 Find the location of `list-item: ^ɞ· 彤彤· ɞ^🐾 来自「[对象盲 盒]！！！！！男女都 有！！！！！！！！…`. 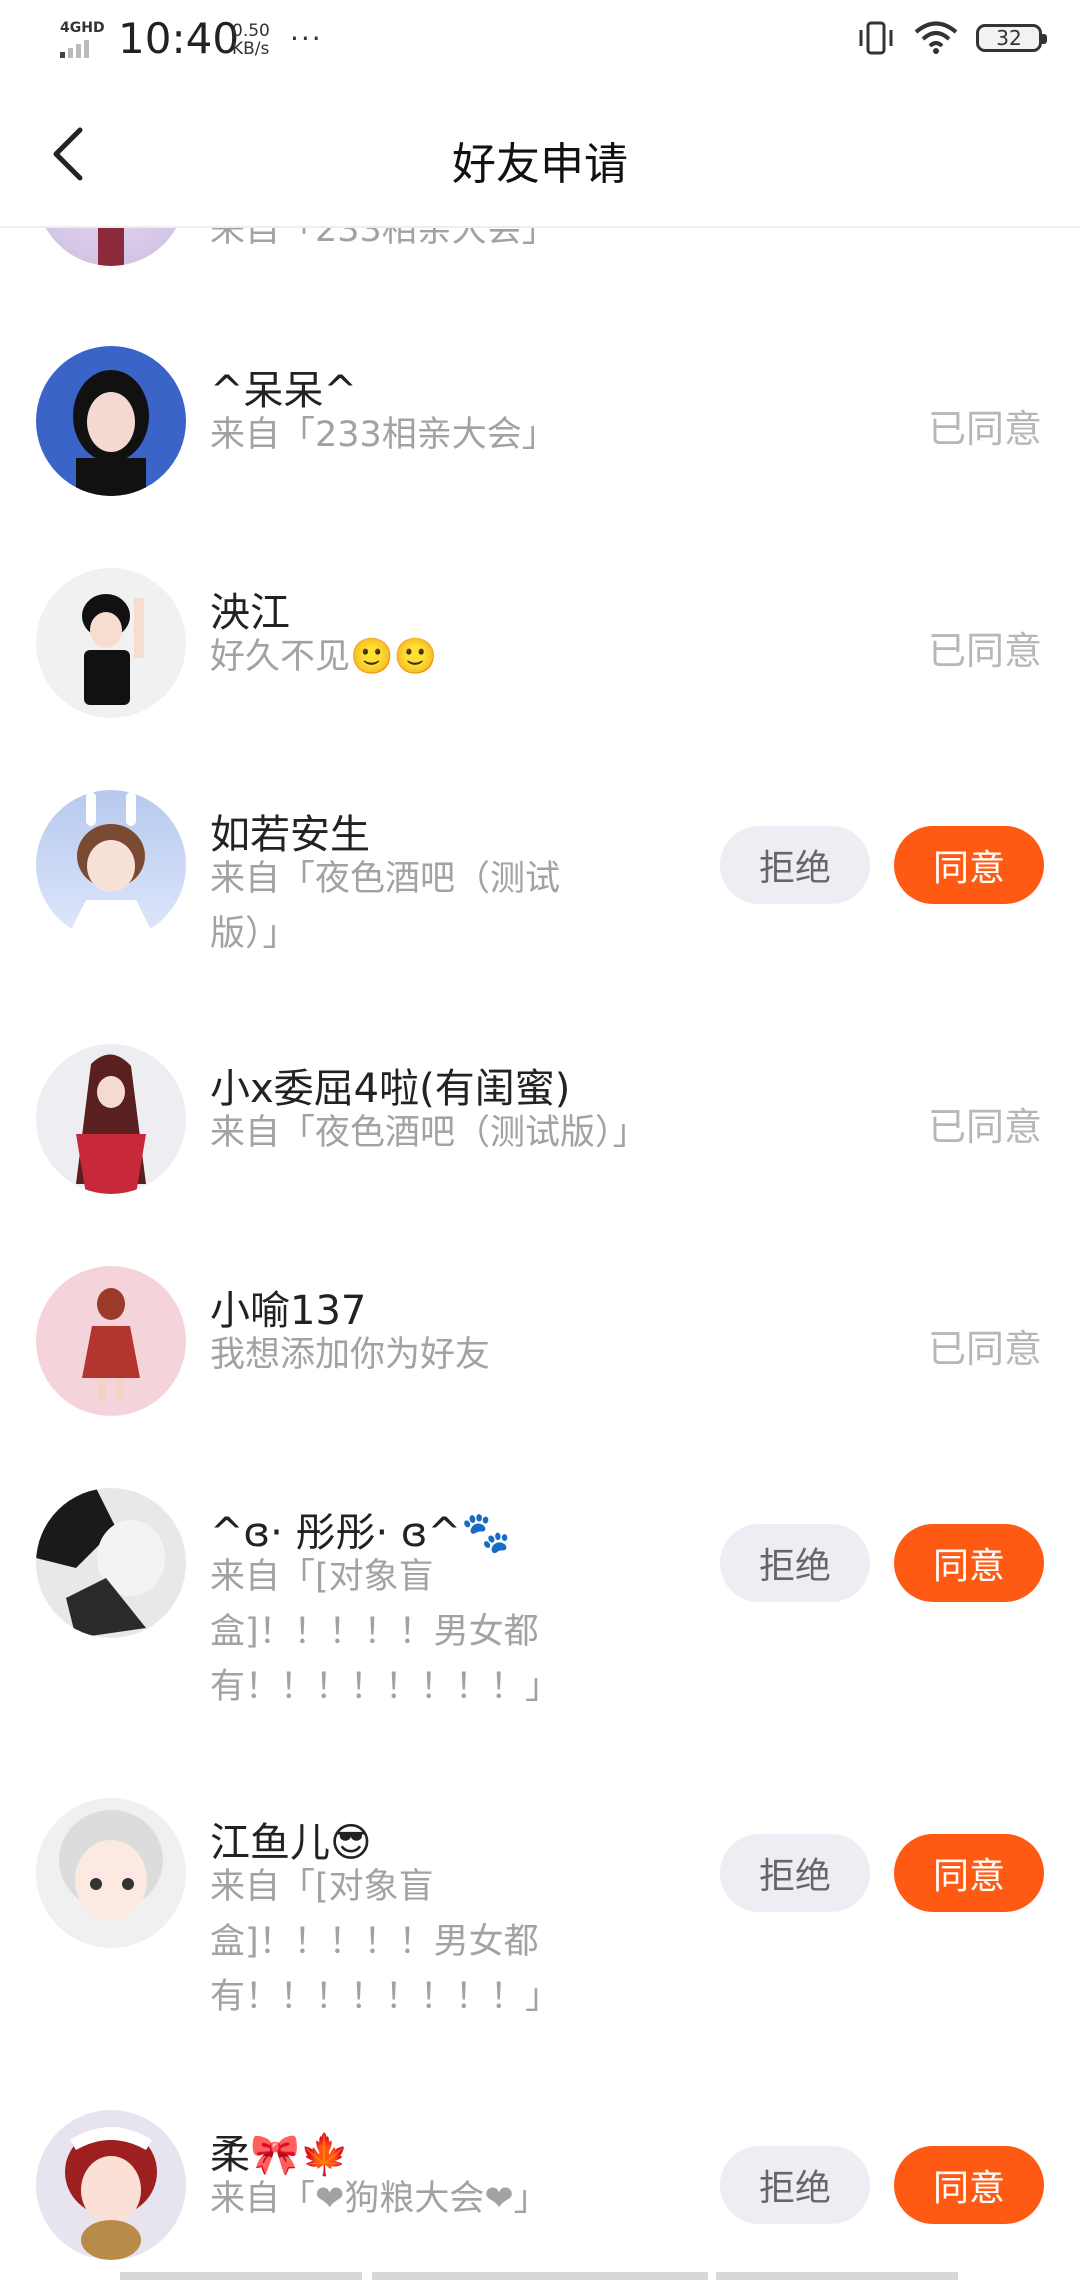

list-item: ^ɞ· 彤彤· ɞ^🐾 来自「[对象盲 盒]！！！！！男女都 有！！！！！！！！… is located at coordinates (540, 1638).